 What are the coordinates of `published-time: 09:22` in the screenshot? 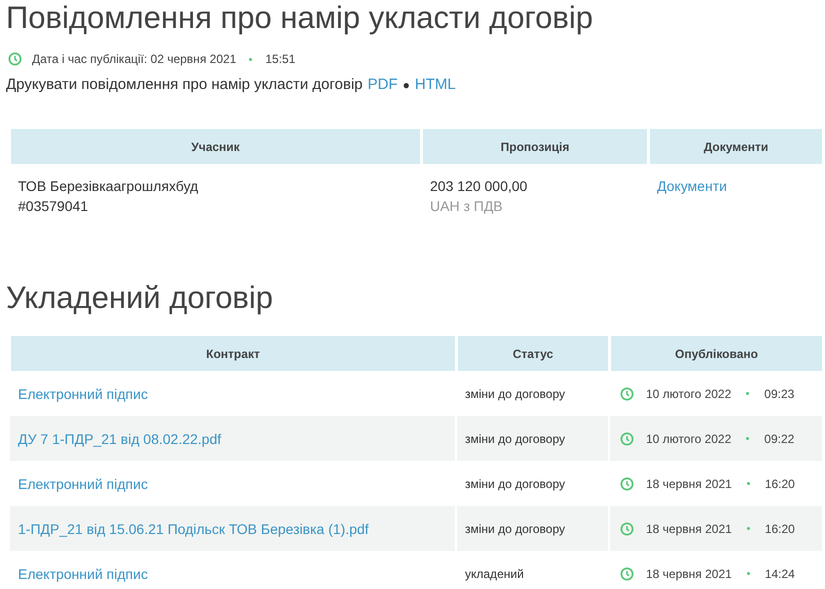 It's located at (779, 439).